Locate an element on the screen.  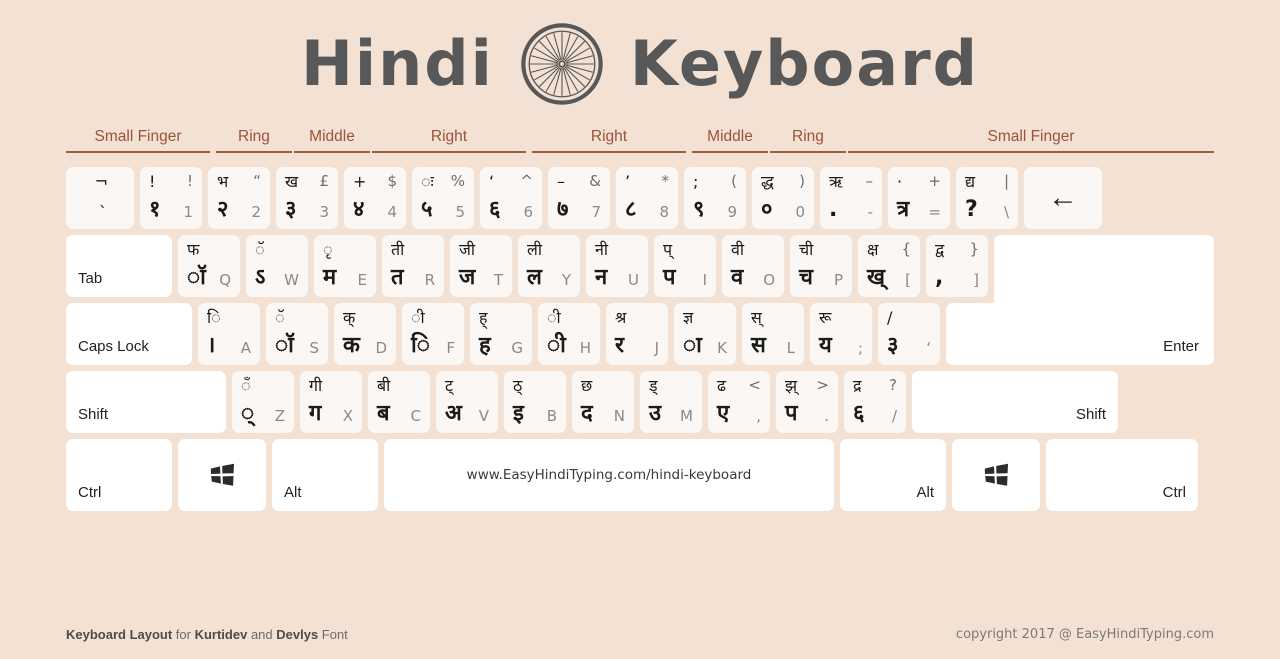
key-1: !! १ 1 is located at coordinates (171, 198).